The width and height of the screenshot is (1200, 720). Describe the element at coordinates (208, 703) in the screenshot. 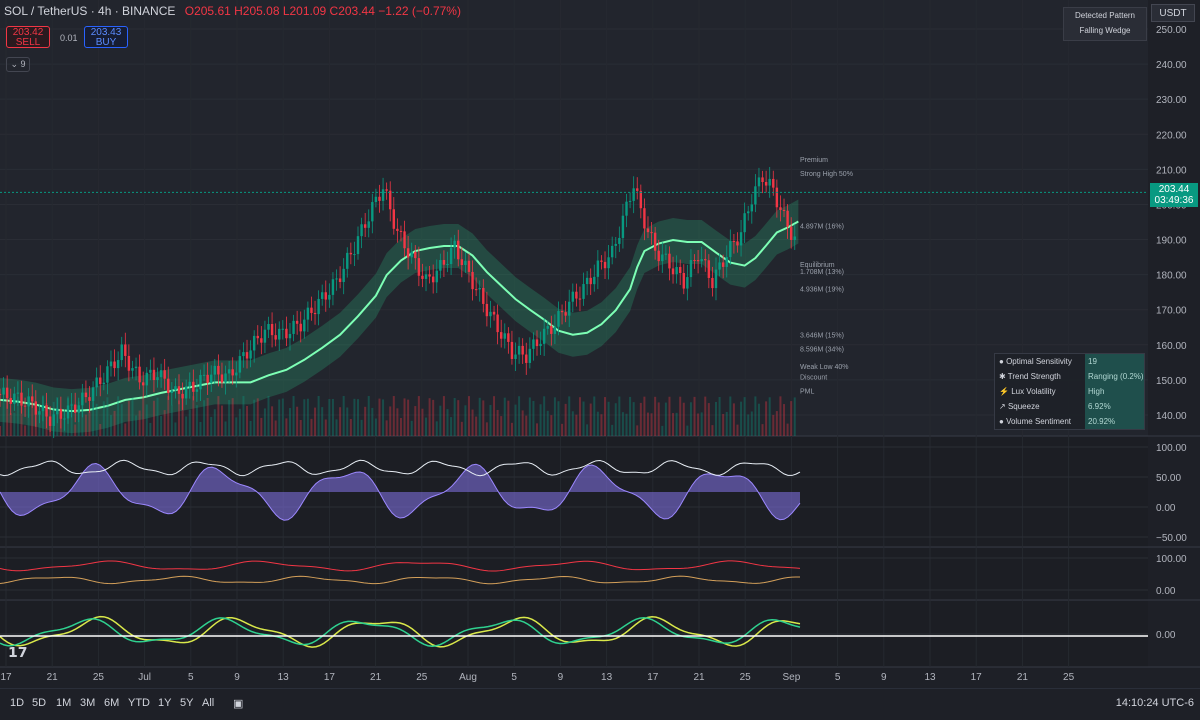

I see `timeframe-all: All` at that location.